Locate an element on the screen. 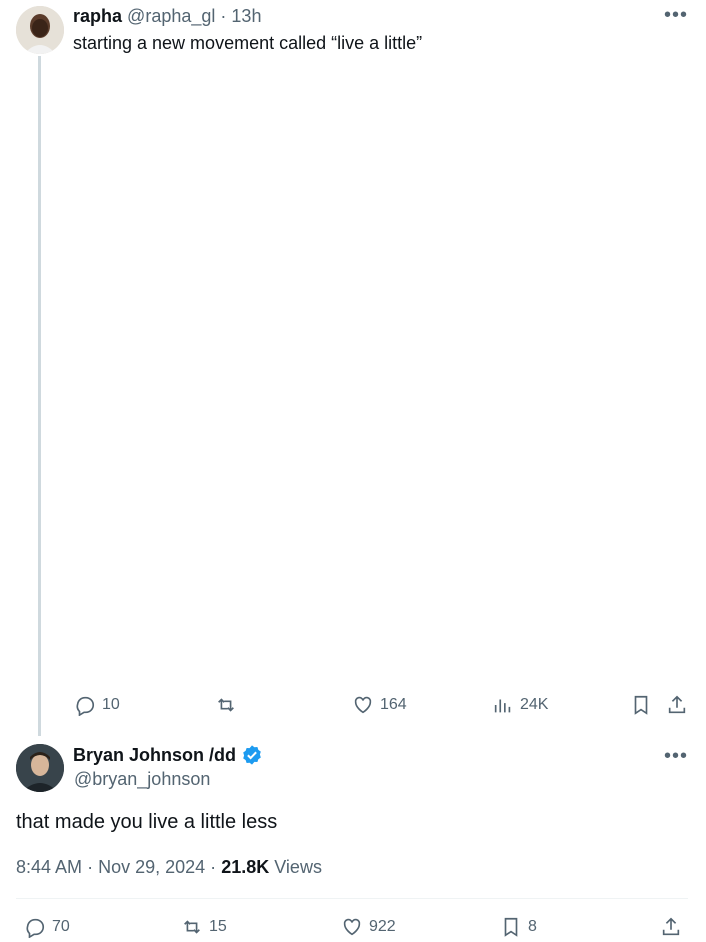 The height and width of the screenshot is (942, 706). author-name: Bryan Johnson /dd is located at coordinates (154, 755).